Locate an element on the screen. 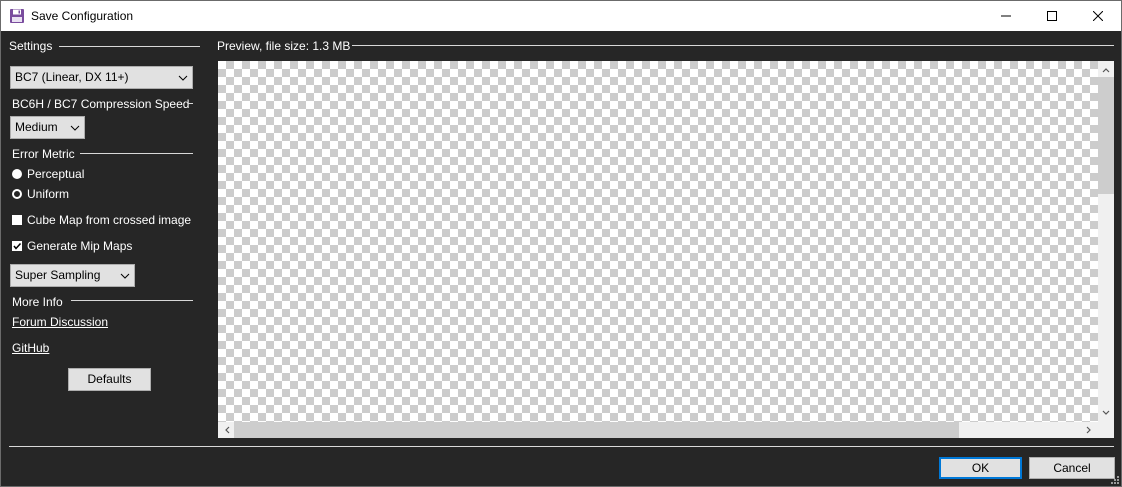  defaults-button: Defaults is located at coordinates (109, 379).